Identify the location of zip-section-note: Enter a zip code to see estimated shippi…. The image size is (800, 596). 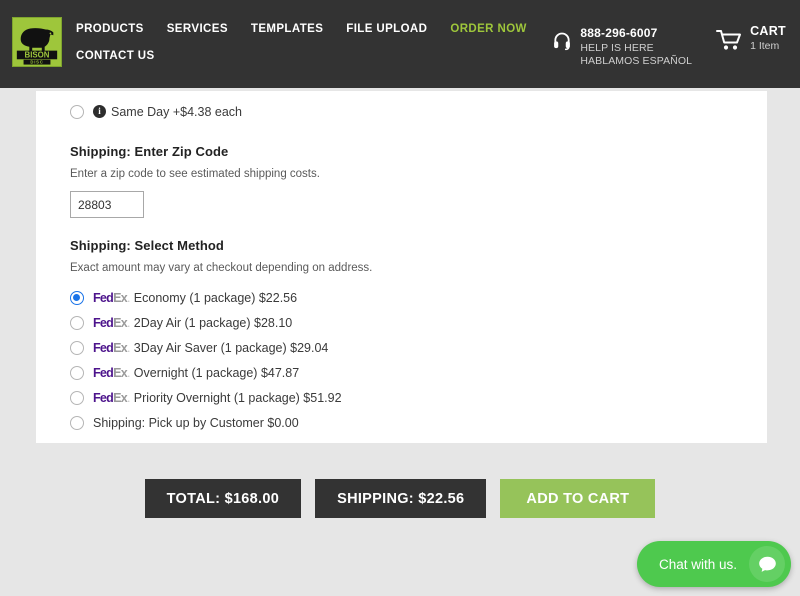
(195, 174).